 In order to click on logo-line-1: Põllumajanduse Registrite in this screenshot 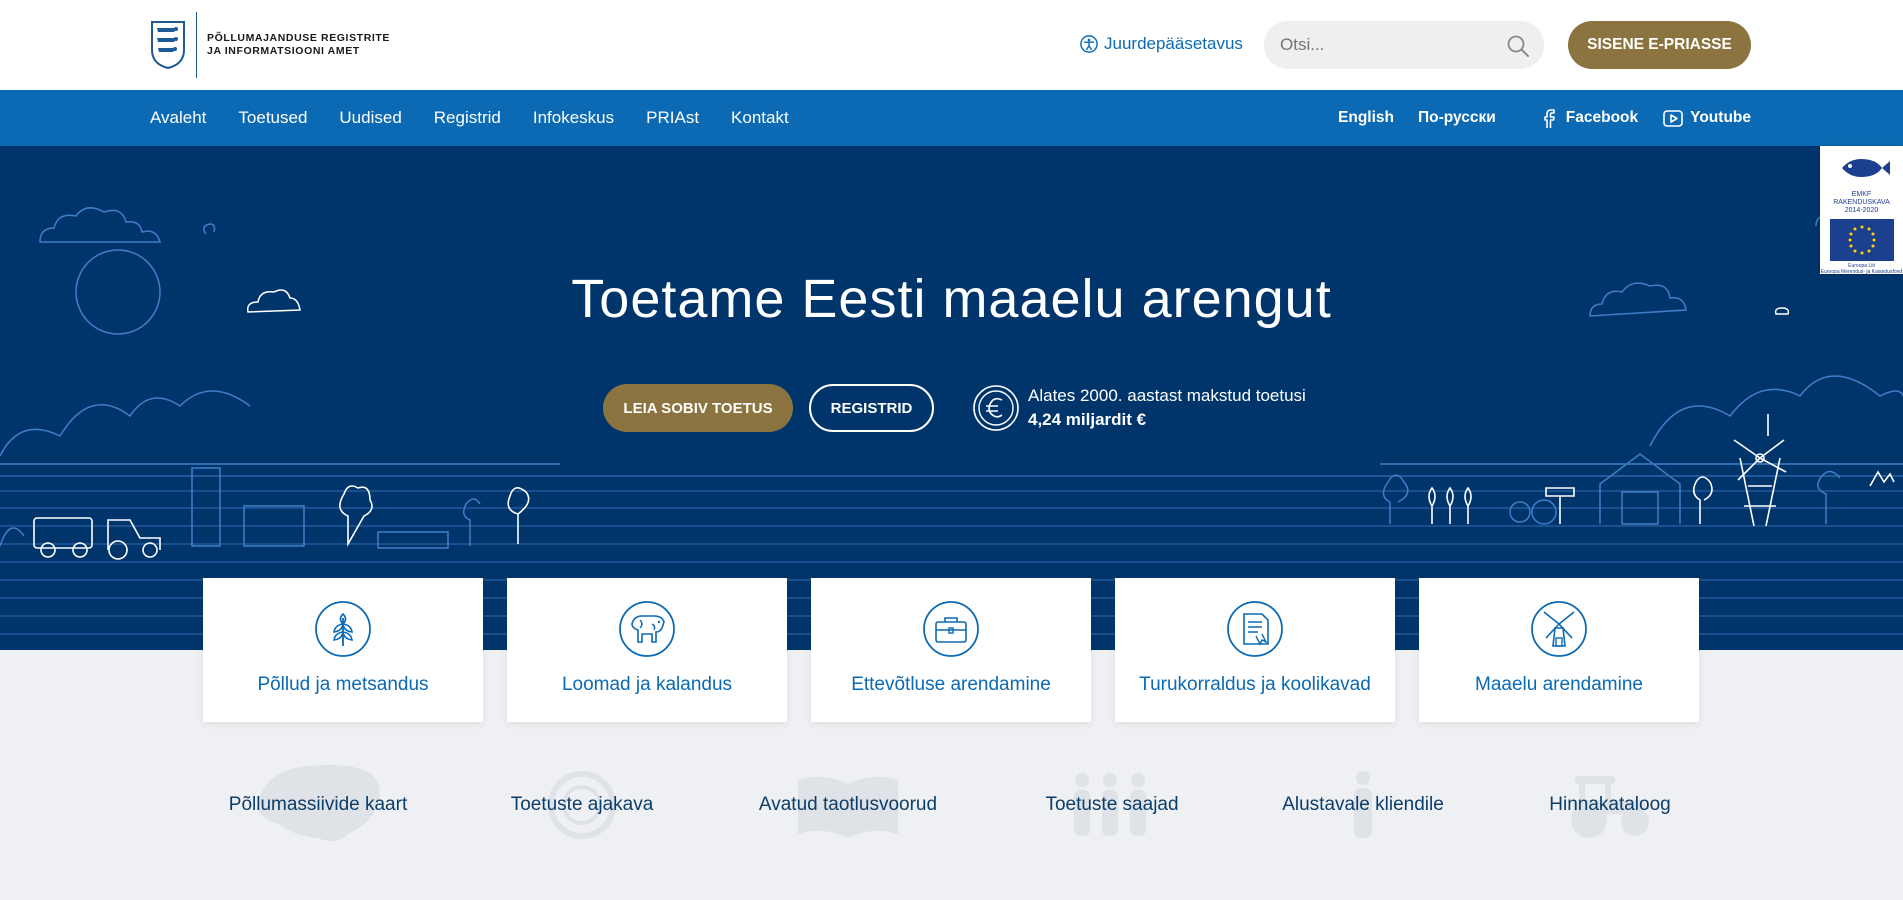, I will do `click(299, 38)`.